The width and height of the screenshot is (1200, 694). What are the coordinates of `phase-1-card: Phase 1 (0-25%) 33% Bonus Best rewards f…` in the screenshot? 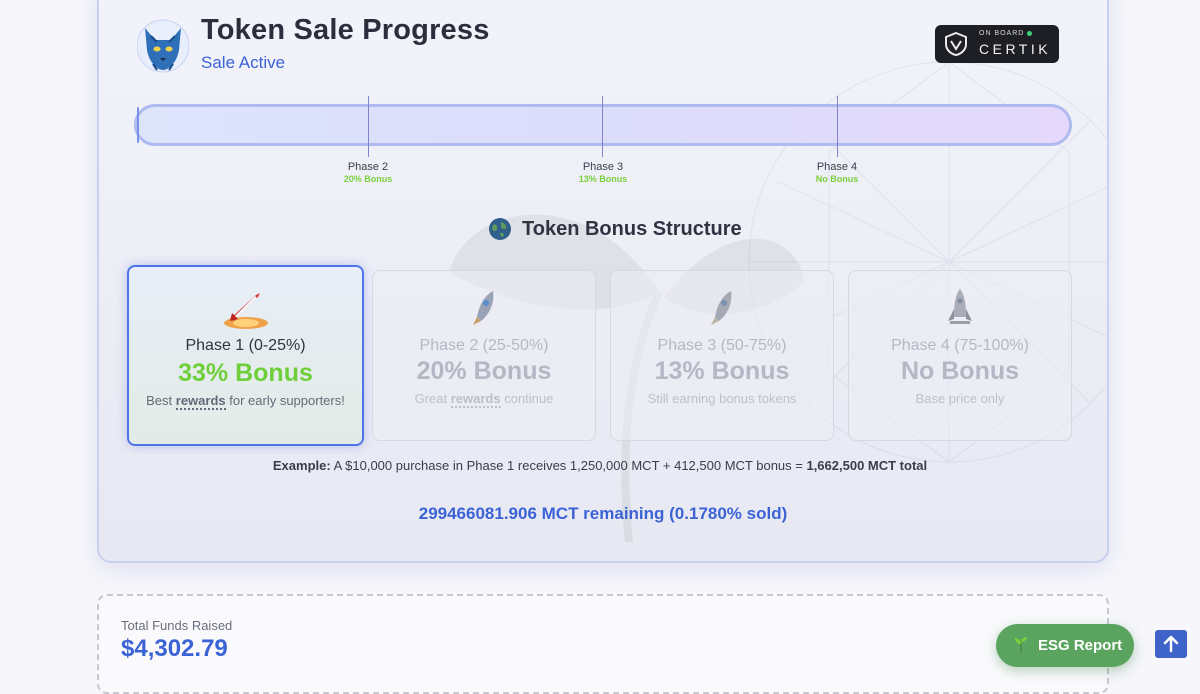 It's located at (245, 355).